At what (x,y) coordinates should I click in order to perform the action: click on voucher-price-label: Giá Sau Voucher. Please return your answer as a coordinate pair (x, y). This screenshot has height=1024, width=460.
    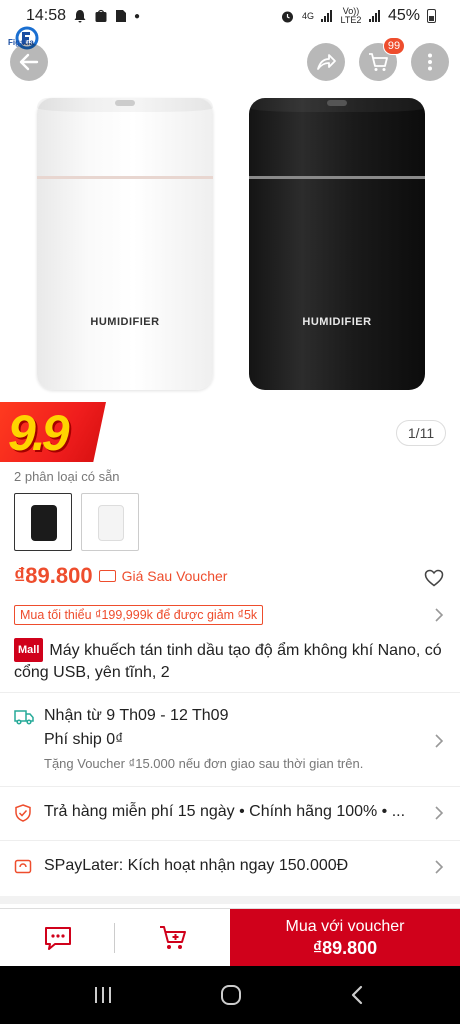
    Looking at the image, I should click on (174, 576).